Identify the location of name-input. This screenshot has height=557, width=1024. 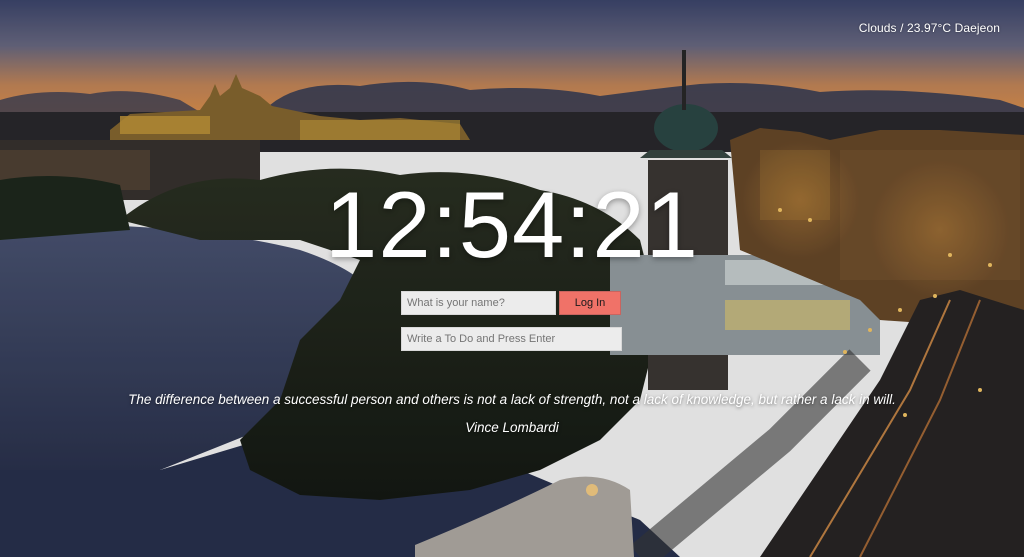
(478, 303).